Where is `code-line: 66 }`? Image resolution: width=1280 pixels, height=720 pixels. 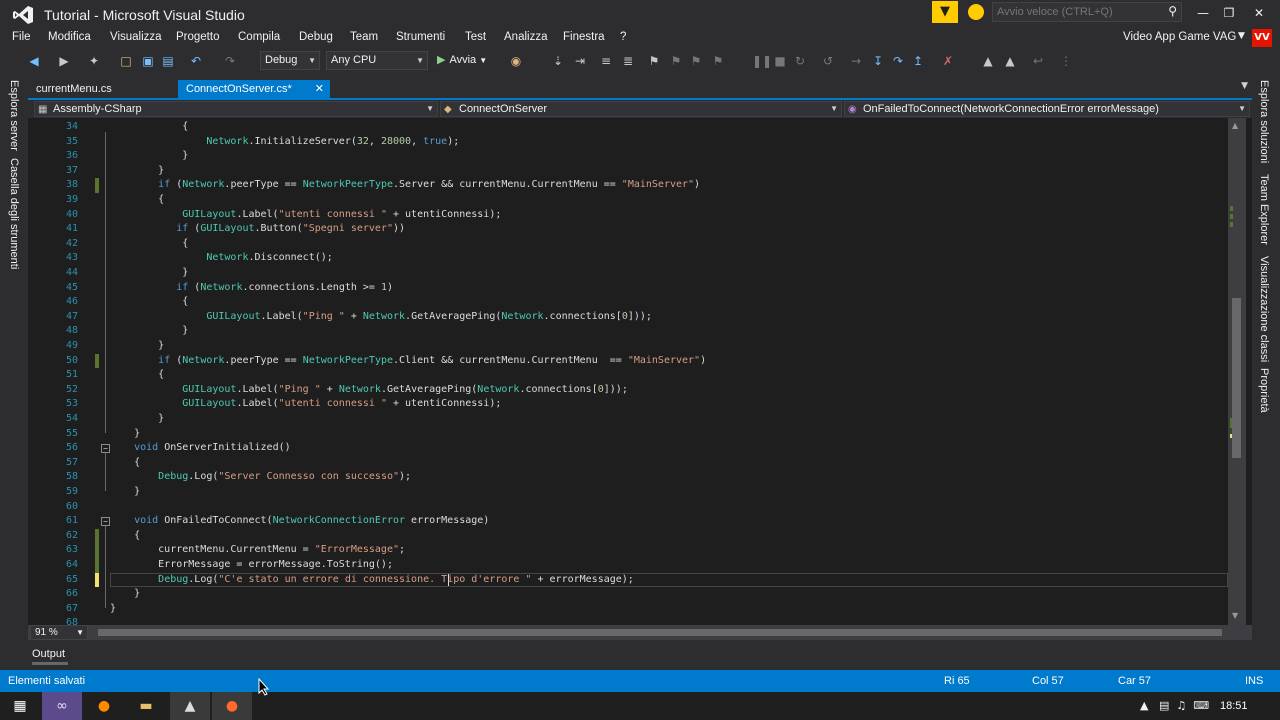 code-line: 66 } is located at coordinates (628, 594).